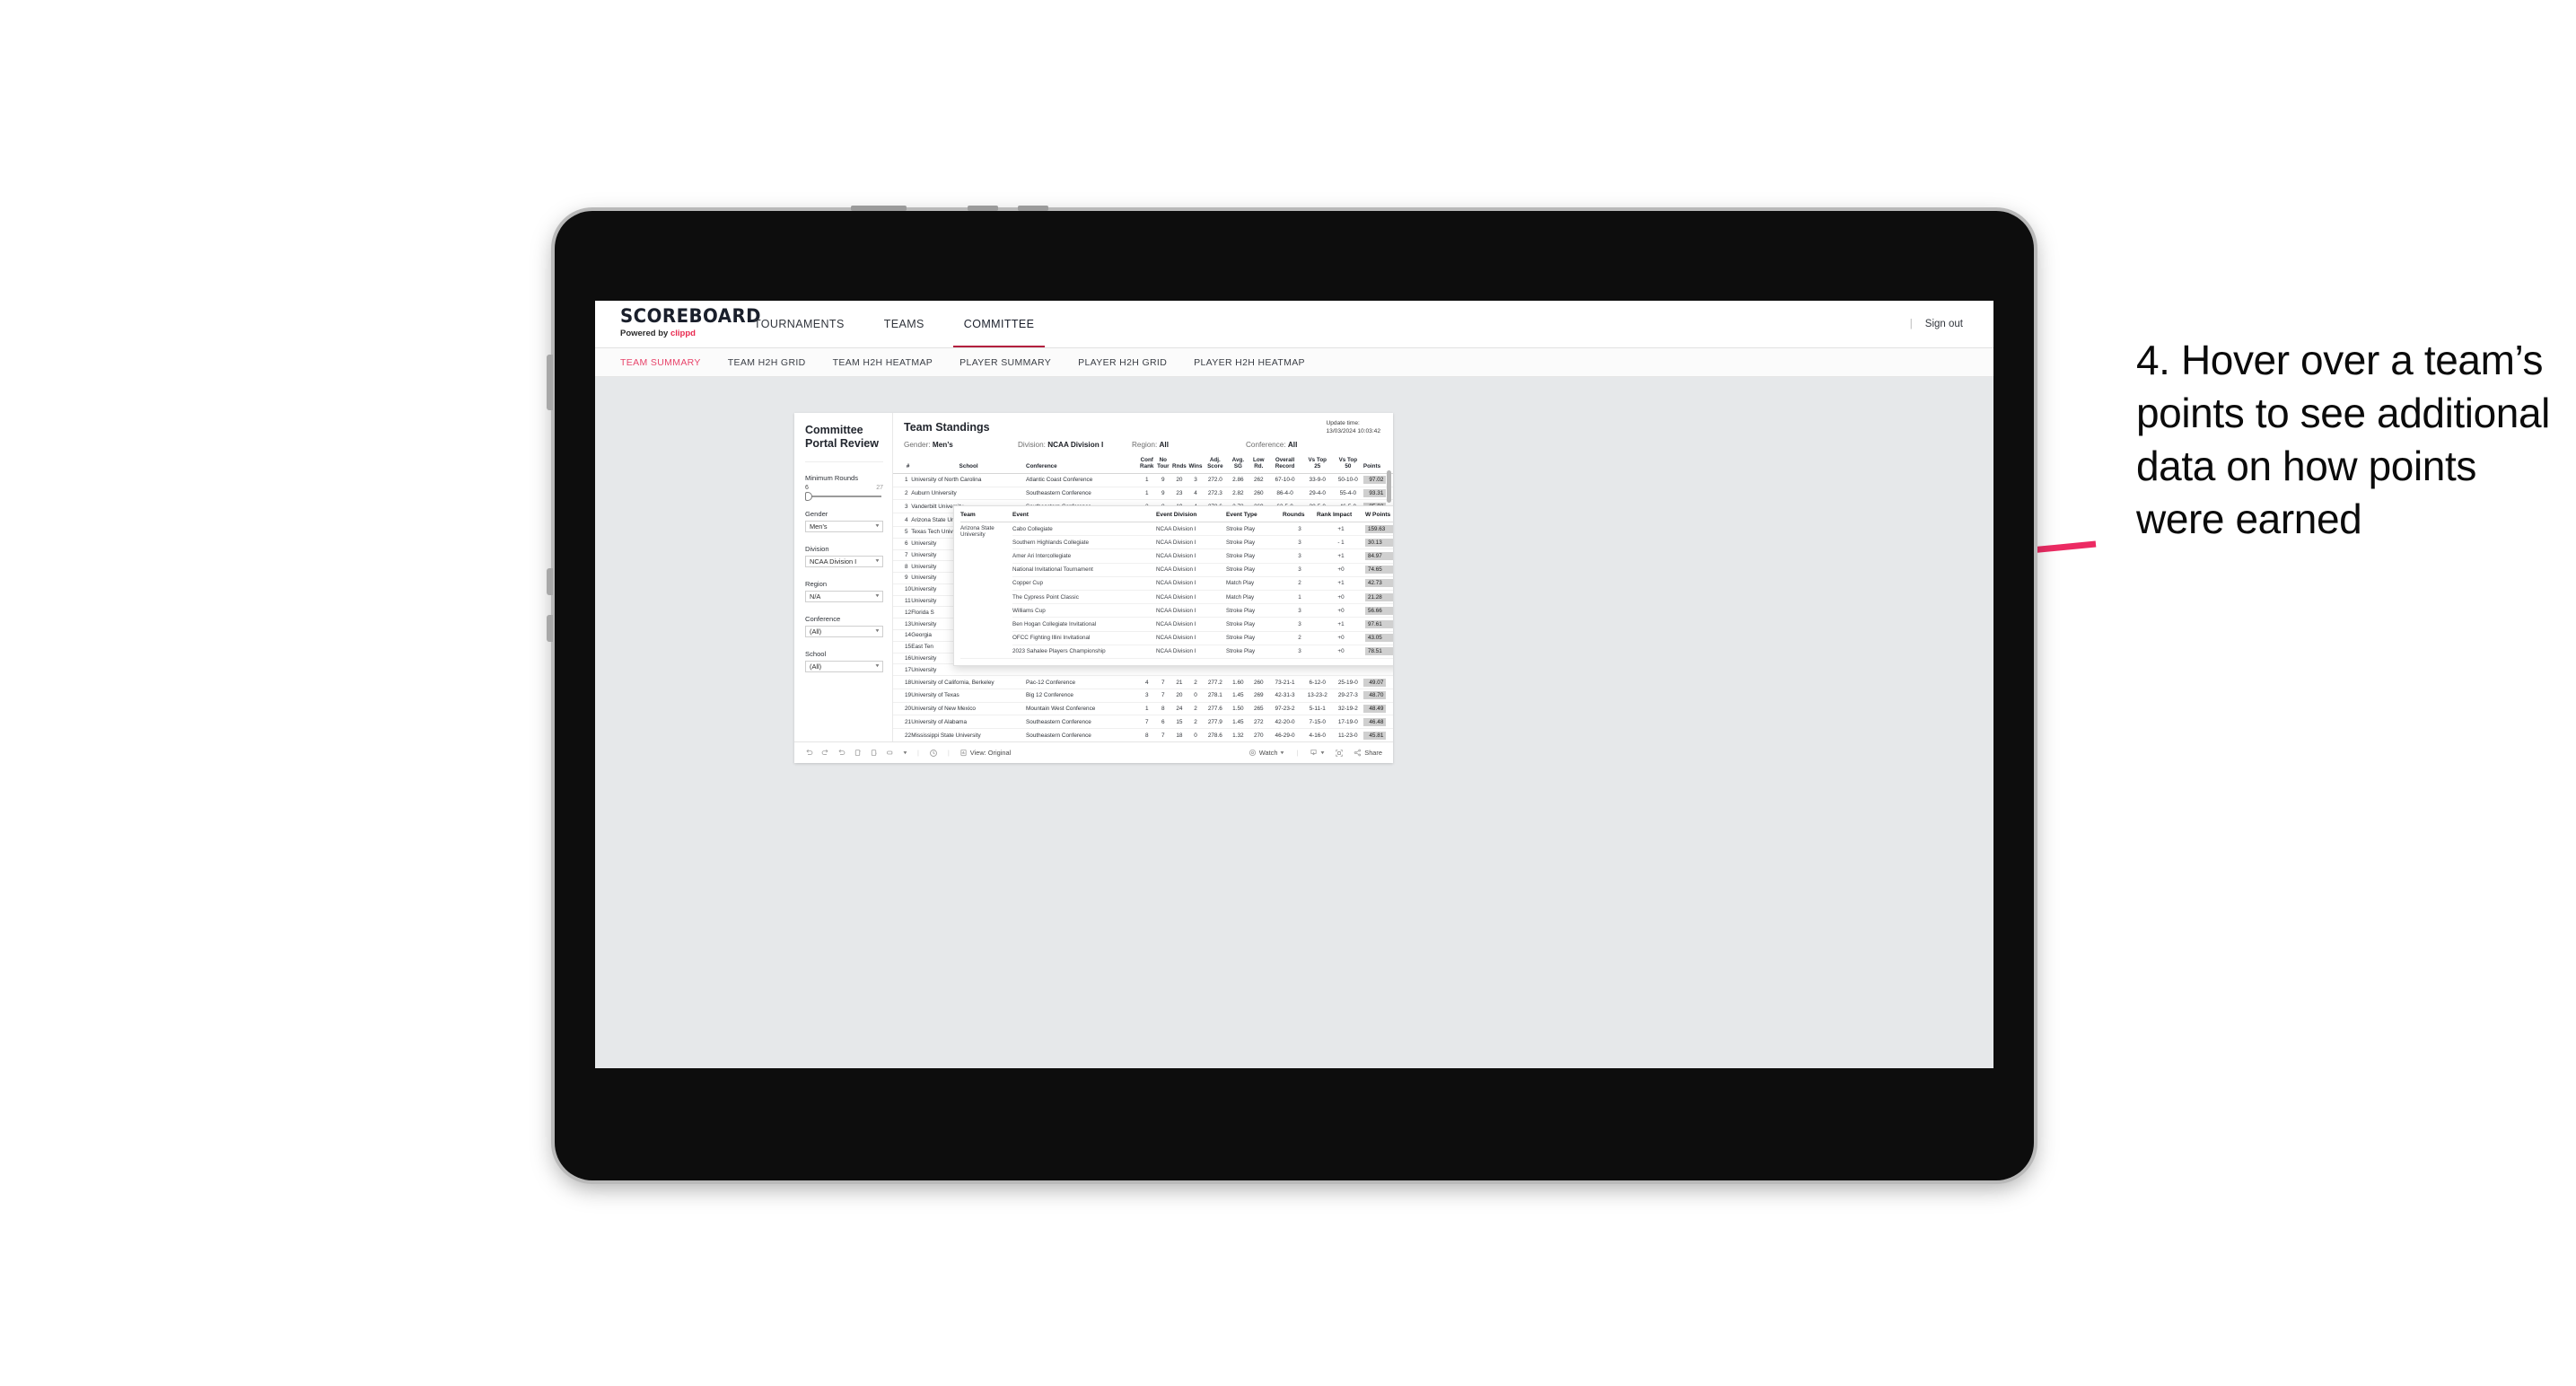 Image resolution: width=2576 pixels, height=1386 pixels. What do you see at coordinates (933, 753) in the screenshot?
I see `clock-icon` at bounding box center [933, 753].